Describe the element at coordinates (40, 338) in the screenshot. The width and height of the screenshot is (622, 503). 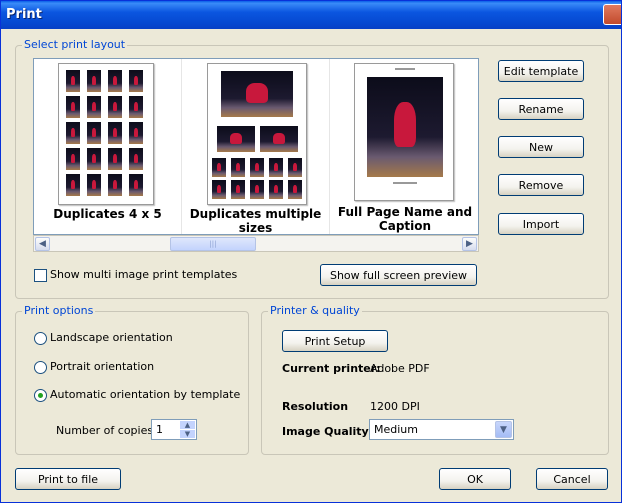
I see `landscape-orientation-radio` at that location.